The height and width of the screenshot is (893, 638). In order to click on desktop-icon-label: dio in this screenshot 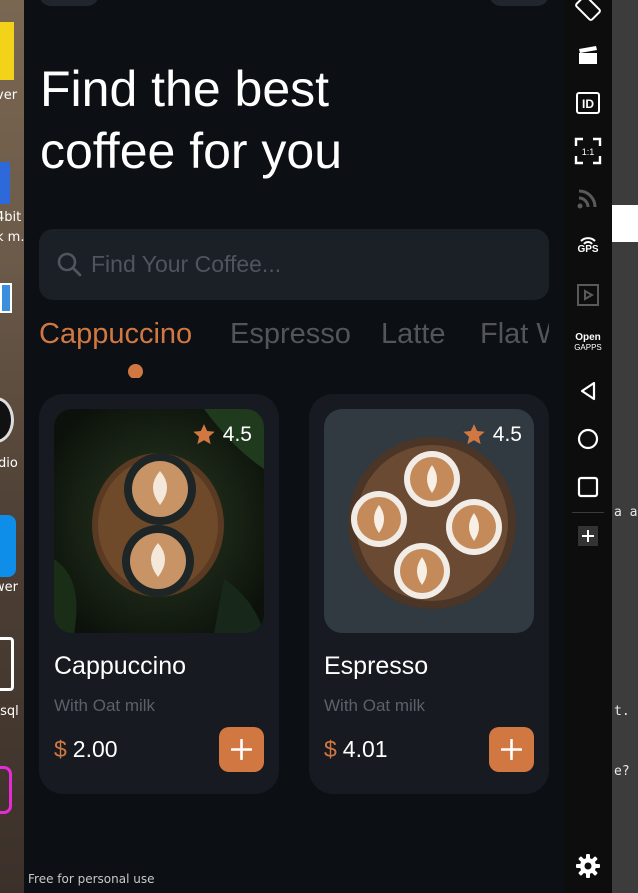, I will do `click(9, 463)`.